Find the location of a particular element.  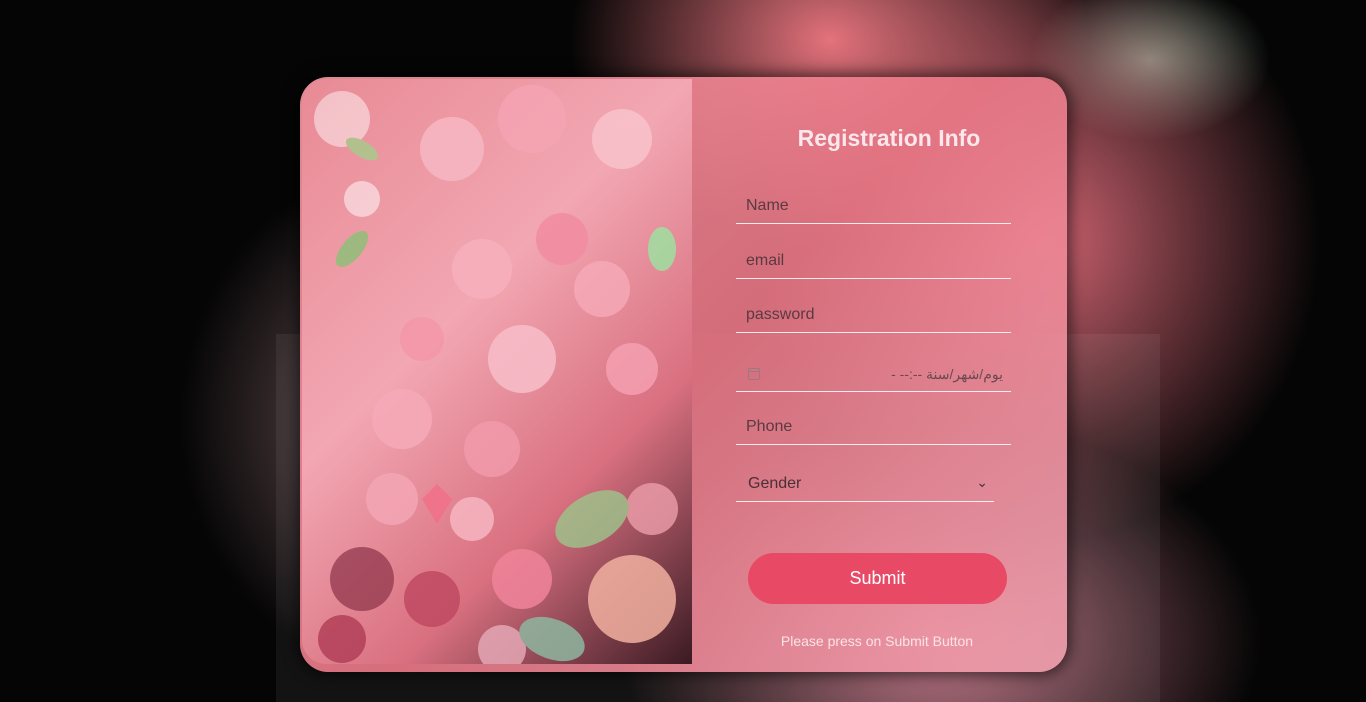

gender-selected-value: Gender is located at coordinates (775, 483).